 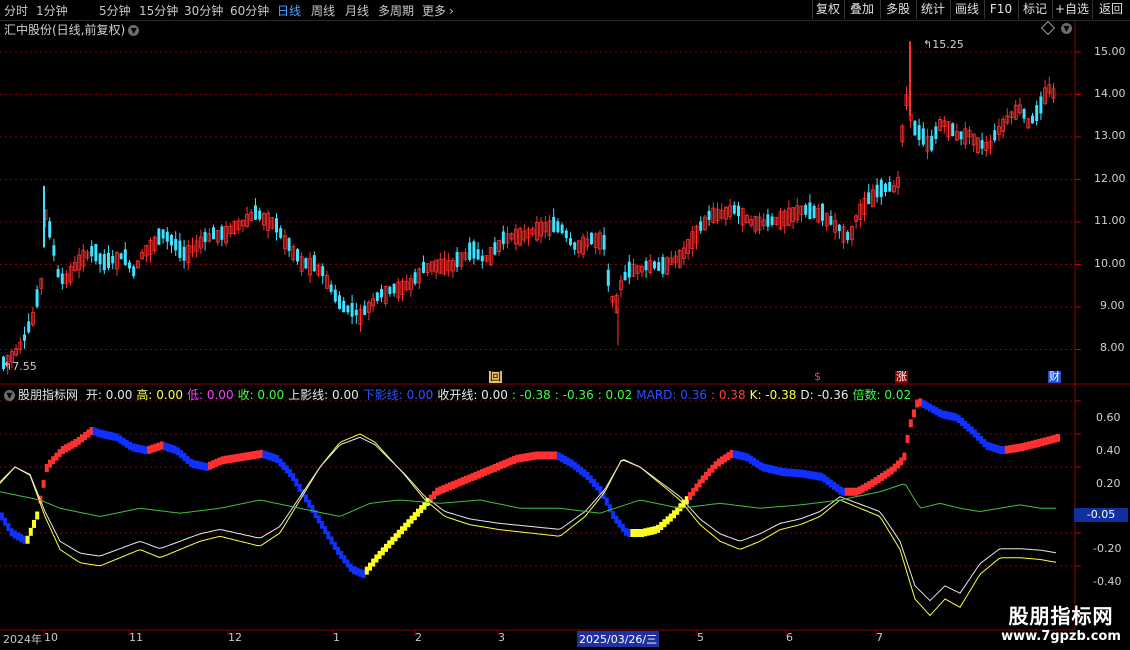 I want to click on indicator-value-6: 收开线: 0.00, so click(x=472, y=395).